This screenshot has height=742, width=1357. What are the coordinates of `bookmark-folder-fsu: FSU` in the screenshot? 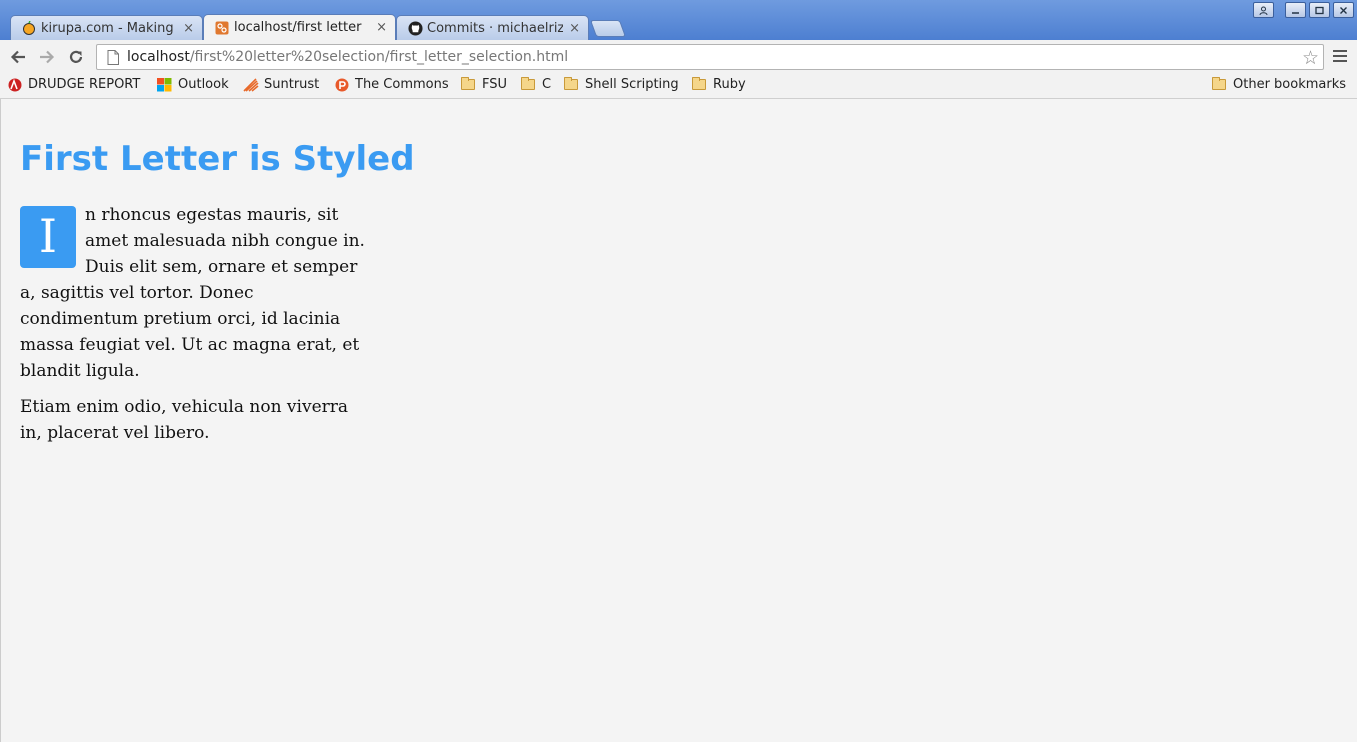 It's located at (484, 84).